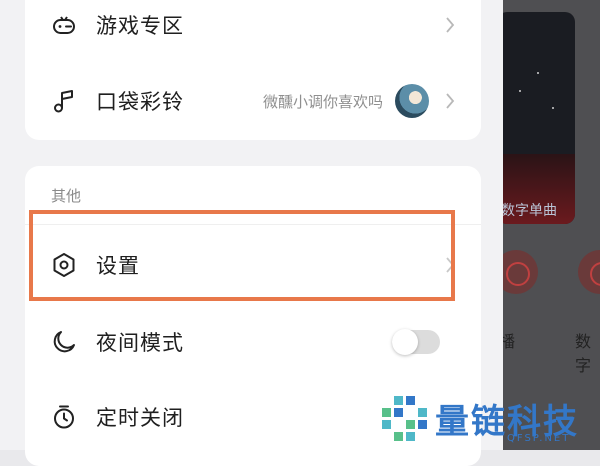 The width and height of the screenshot is (600, 466). What do you see at coordinates (64, 342) in the screenshot?
I see `moon-icon` at bounding box center [64, 342].